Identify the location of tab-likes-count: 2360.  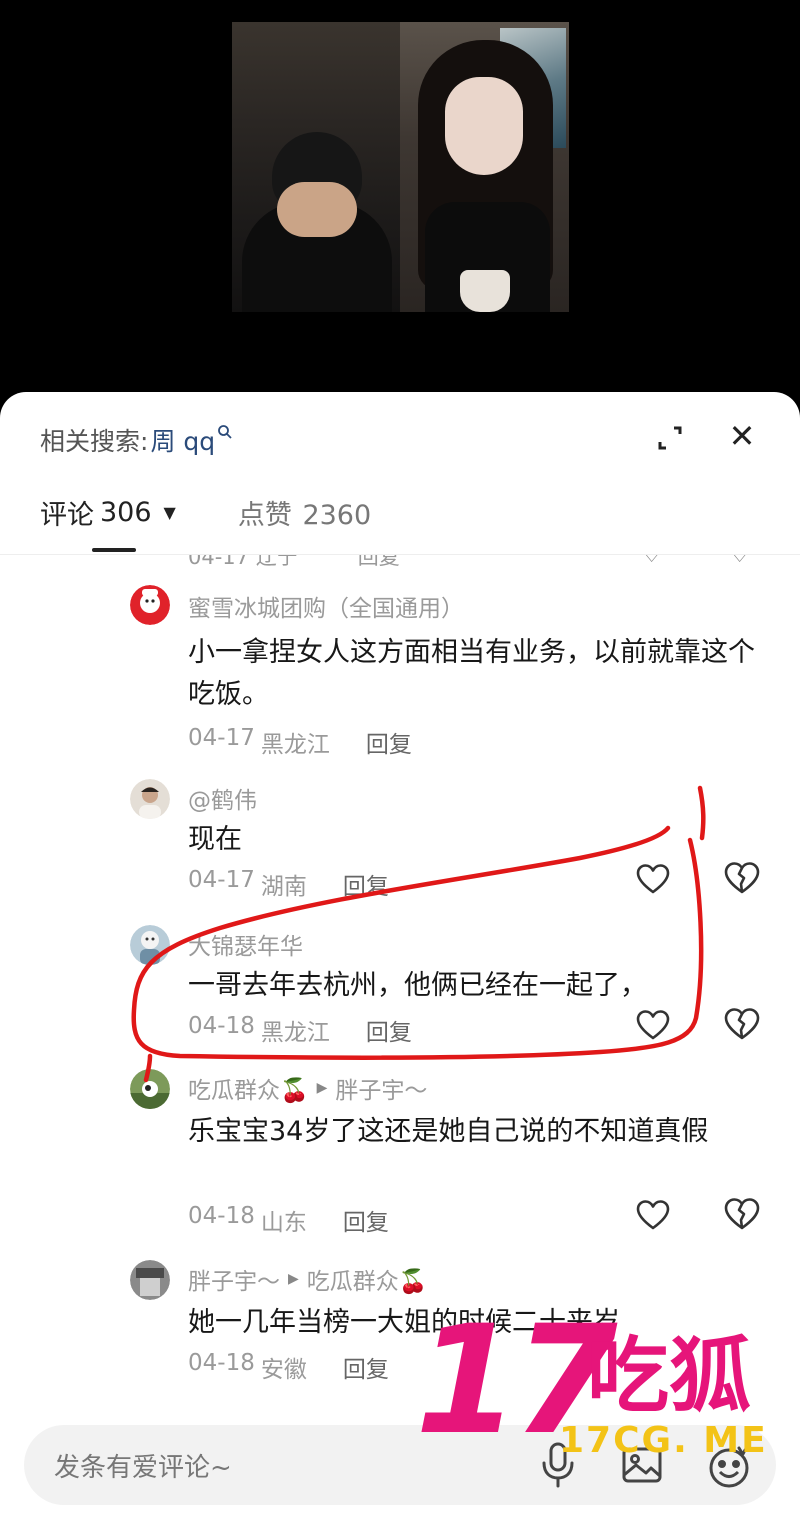
(337, 515).